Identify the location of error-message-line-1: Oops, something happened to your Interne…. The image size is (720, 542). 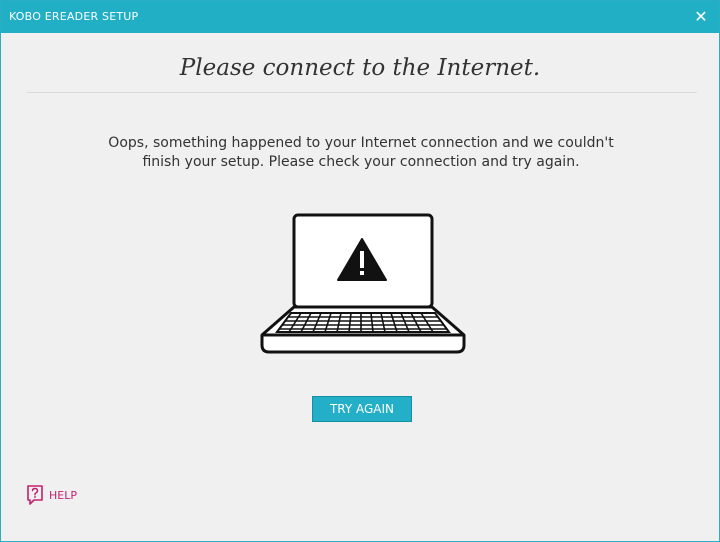
(361, 143).